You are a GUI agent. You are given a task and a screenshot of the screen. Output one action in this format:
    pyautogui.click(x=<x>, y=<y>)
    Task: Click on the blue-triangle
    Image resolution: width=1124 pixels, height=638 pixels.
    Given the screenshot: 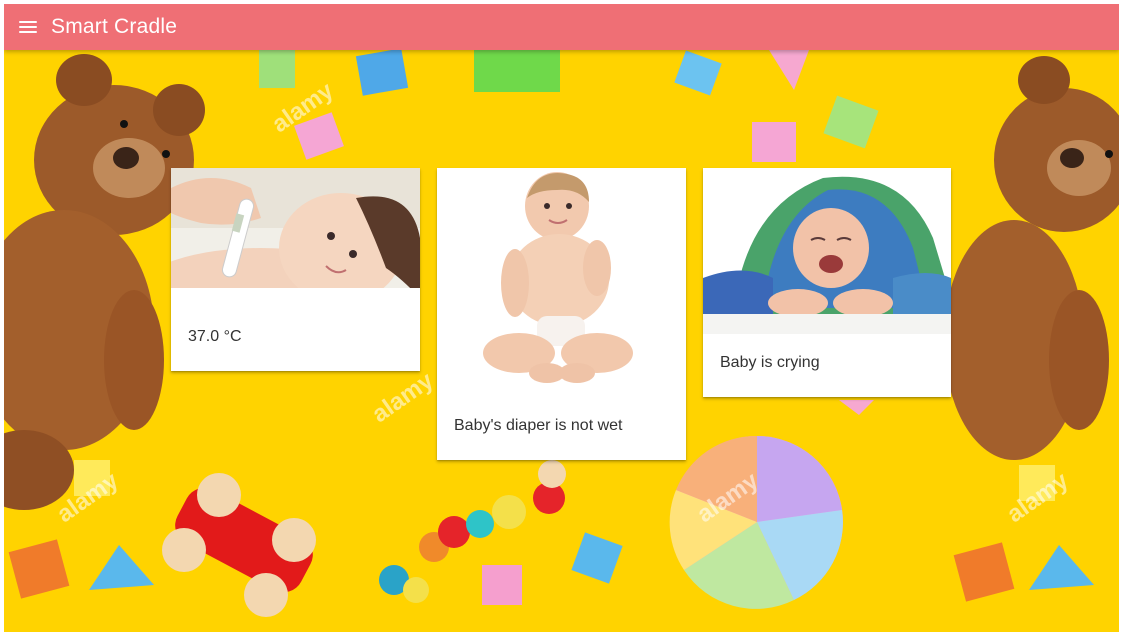 What is the action you would take?
    pyautogui.click(x=121, y=567)
    